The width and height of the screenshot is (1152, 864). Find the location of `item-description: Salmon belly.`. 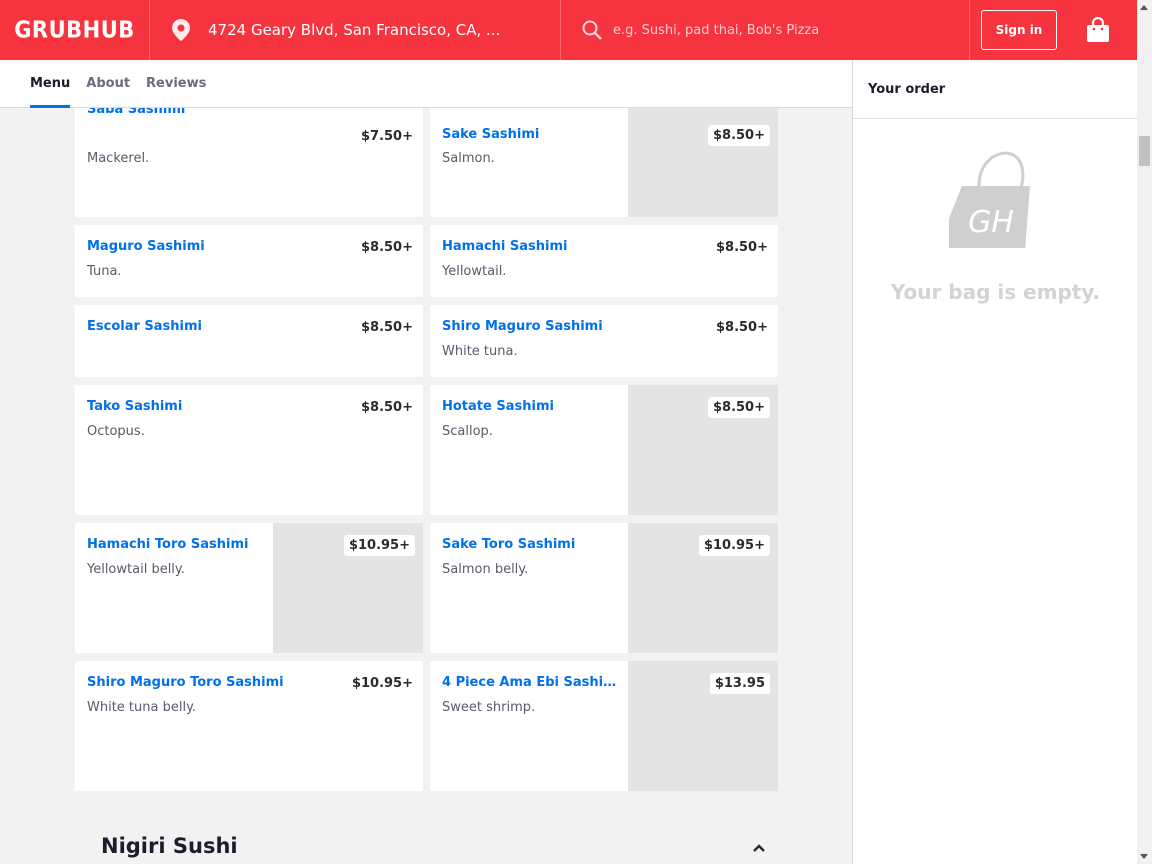

item-description: Salmon belly. is located at coordinates (485, 569).